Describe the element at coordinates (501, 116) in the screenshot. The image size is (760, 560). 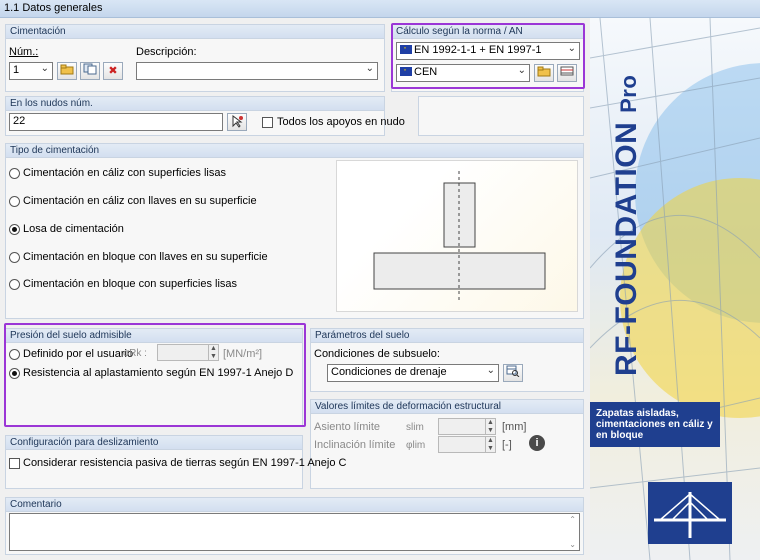
I see `group-nudos-right` at that location.